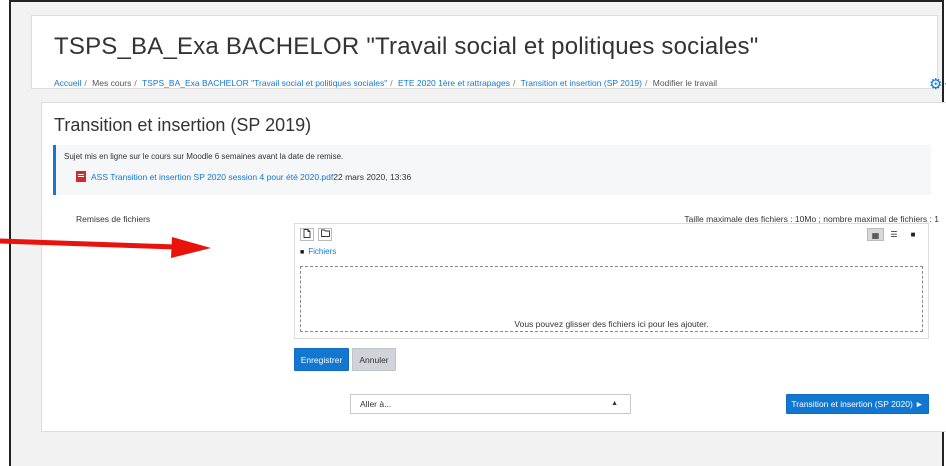 The image size is (946, 466). Describe the element at coordinates (307, 234) in the screenshot. I see `add-file-icon` at that location.